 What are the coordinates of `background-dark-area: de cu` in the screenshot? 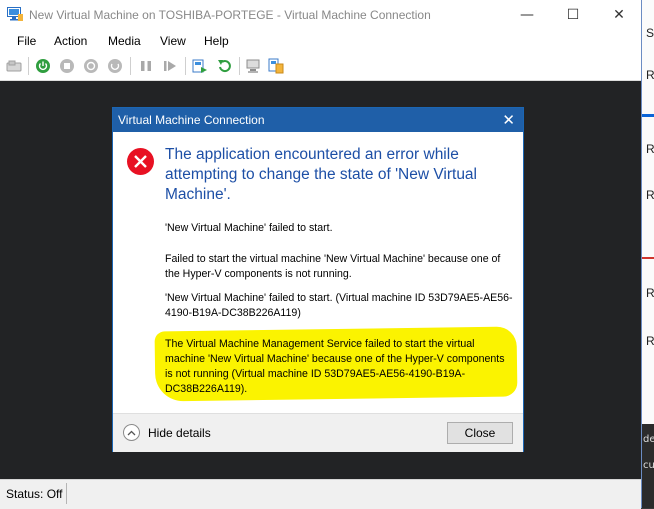 It's located at (648, 466).